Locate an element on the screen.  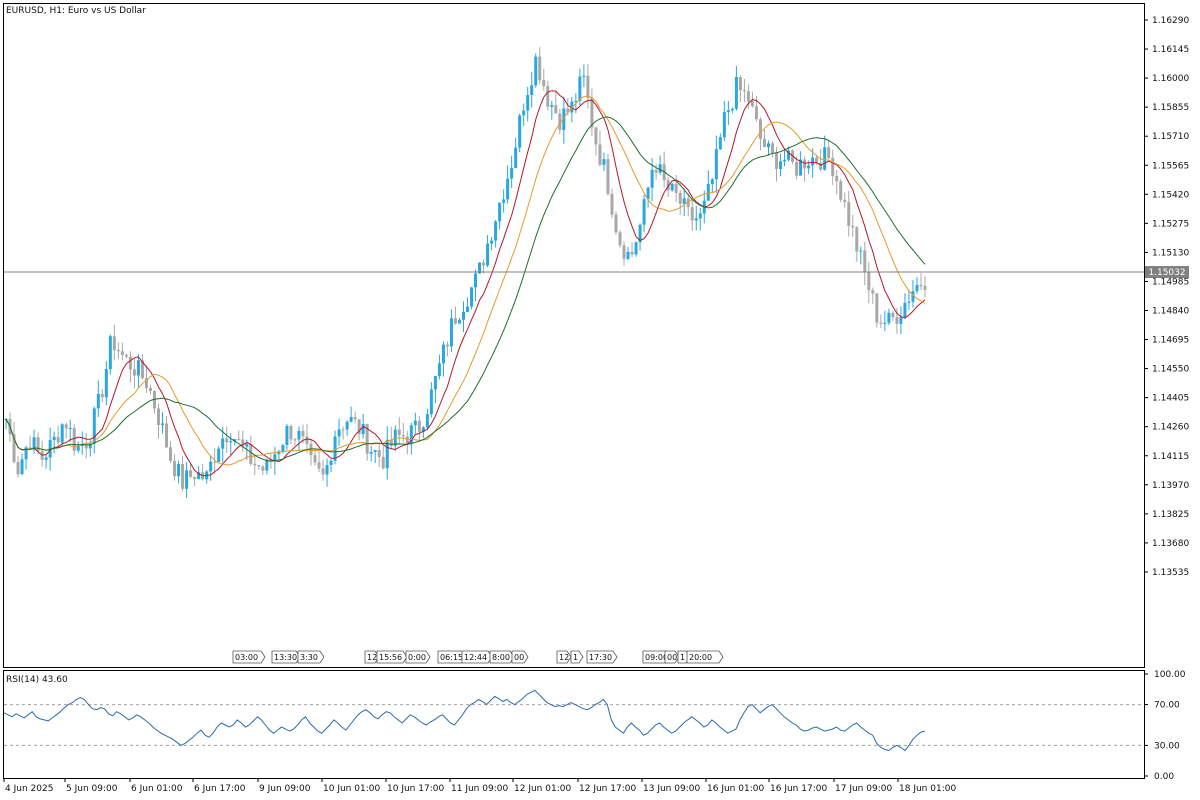
event-marker: 03:00 is located at coordinates (249, 657).